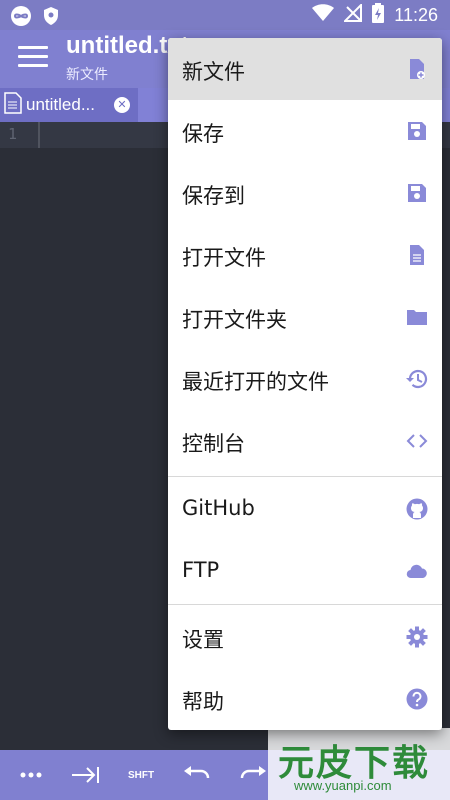 This screenshot has width=450, height=800. Describe the element at coordinates (305, 69) in the screenshot. I see `menu-item-new-file: 新文件` at that location.